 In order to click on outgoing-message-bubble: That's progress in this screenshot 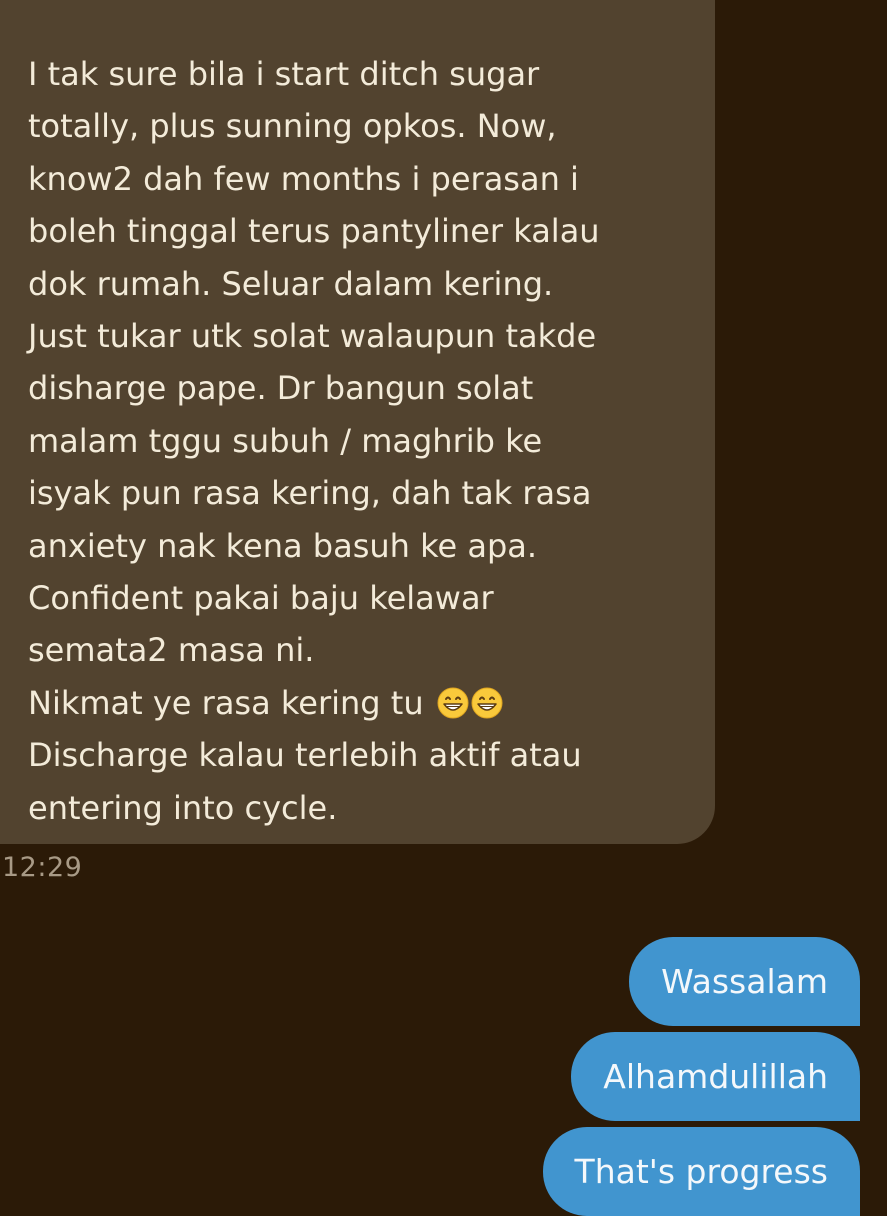, I will do `click(701, 1171)`.